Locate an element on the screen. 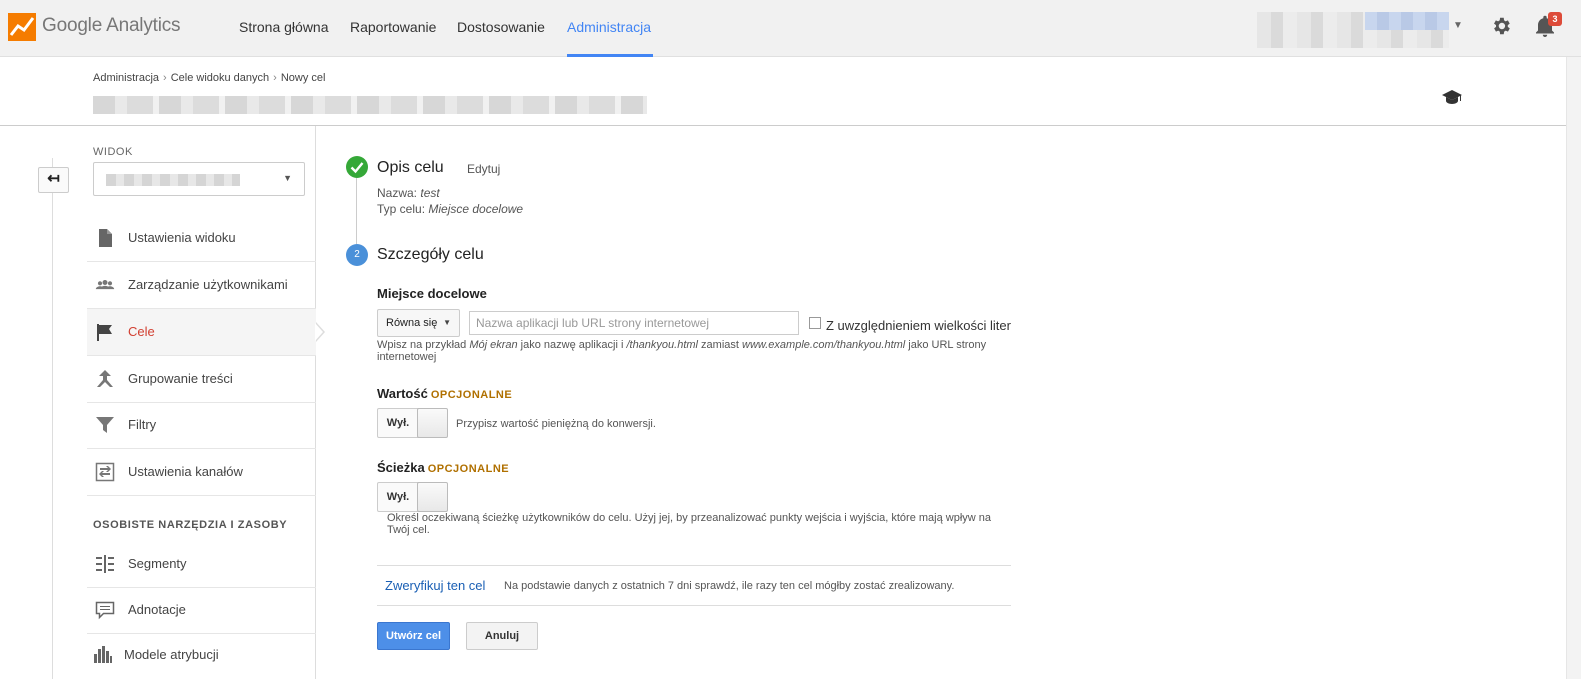  funnel-toggle: Wył. is located at coordinates (412, 497).